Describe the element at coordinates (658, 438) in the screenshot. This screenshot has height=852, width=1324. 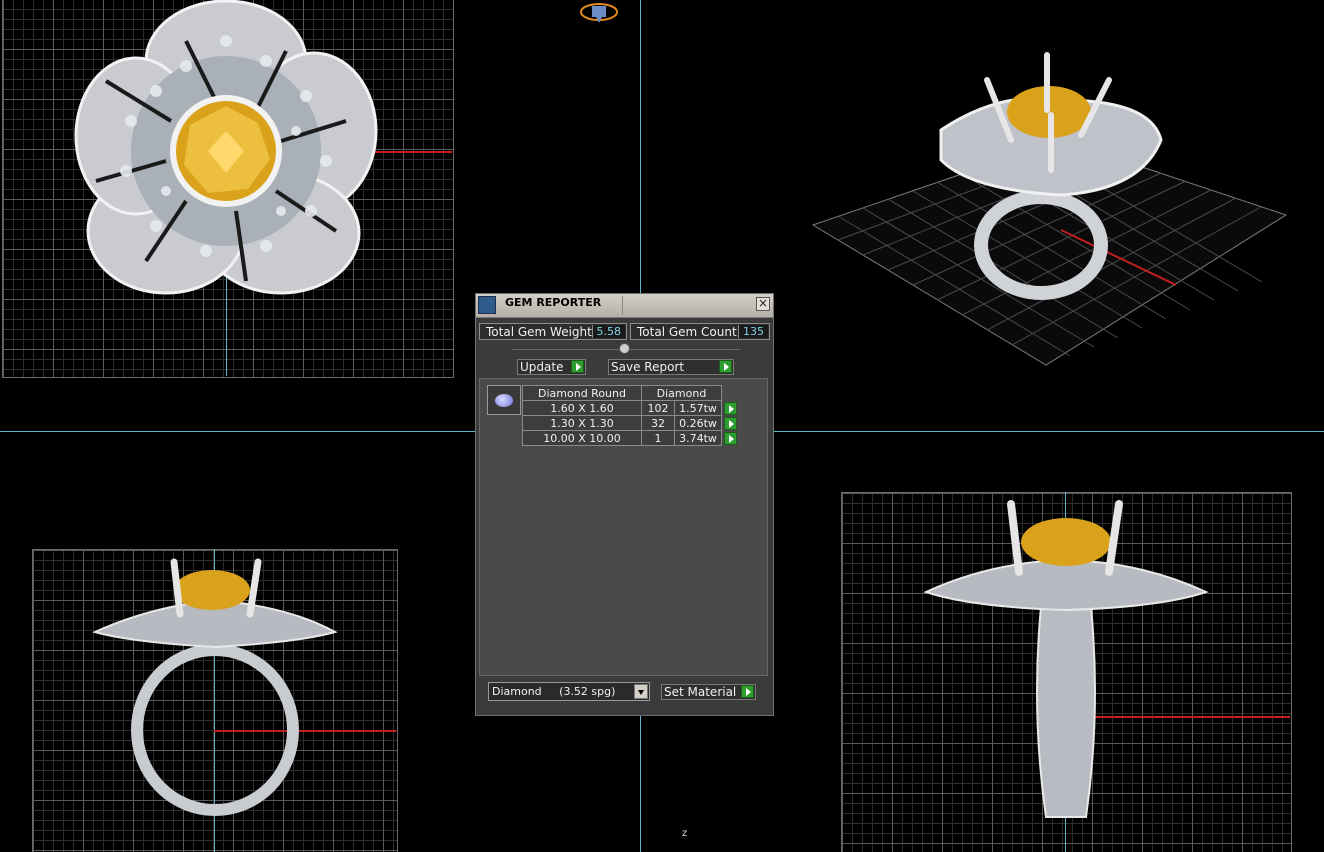
I see `row-count: 1` at that location.